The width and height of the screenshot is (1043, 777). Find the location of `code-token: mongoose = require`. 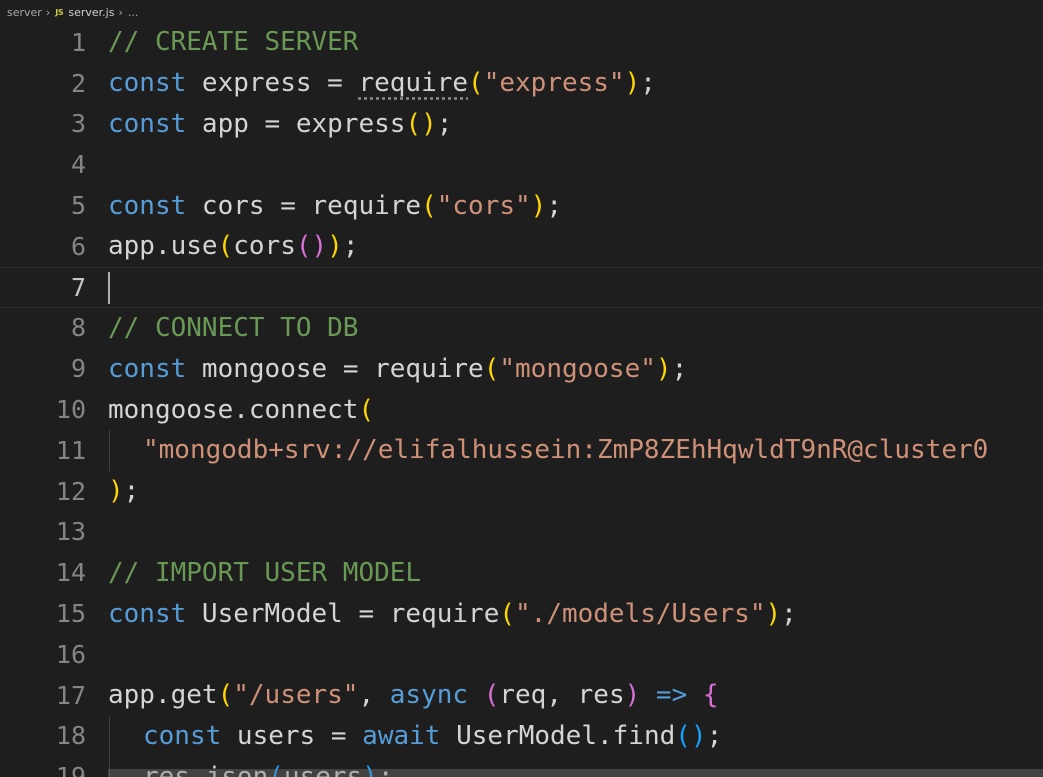

code-token: mongoose = require is located at coordinates (335, 368).